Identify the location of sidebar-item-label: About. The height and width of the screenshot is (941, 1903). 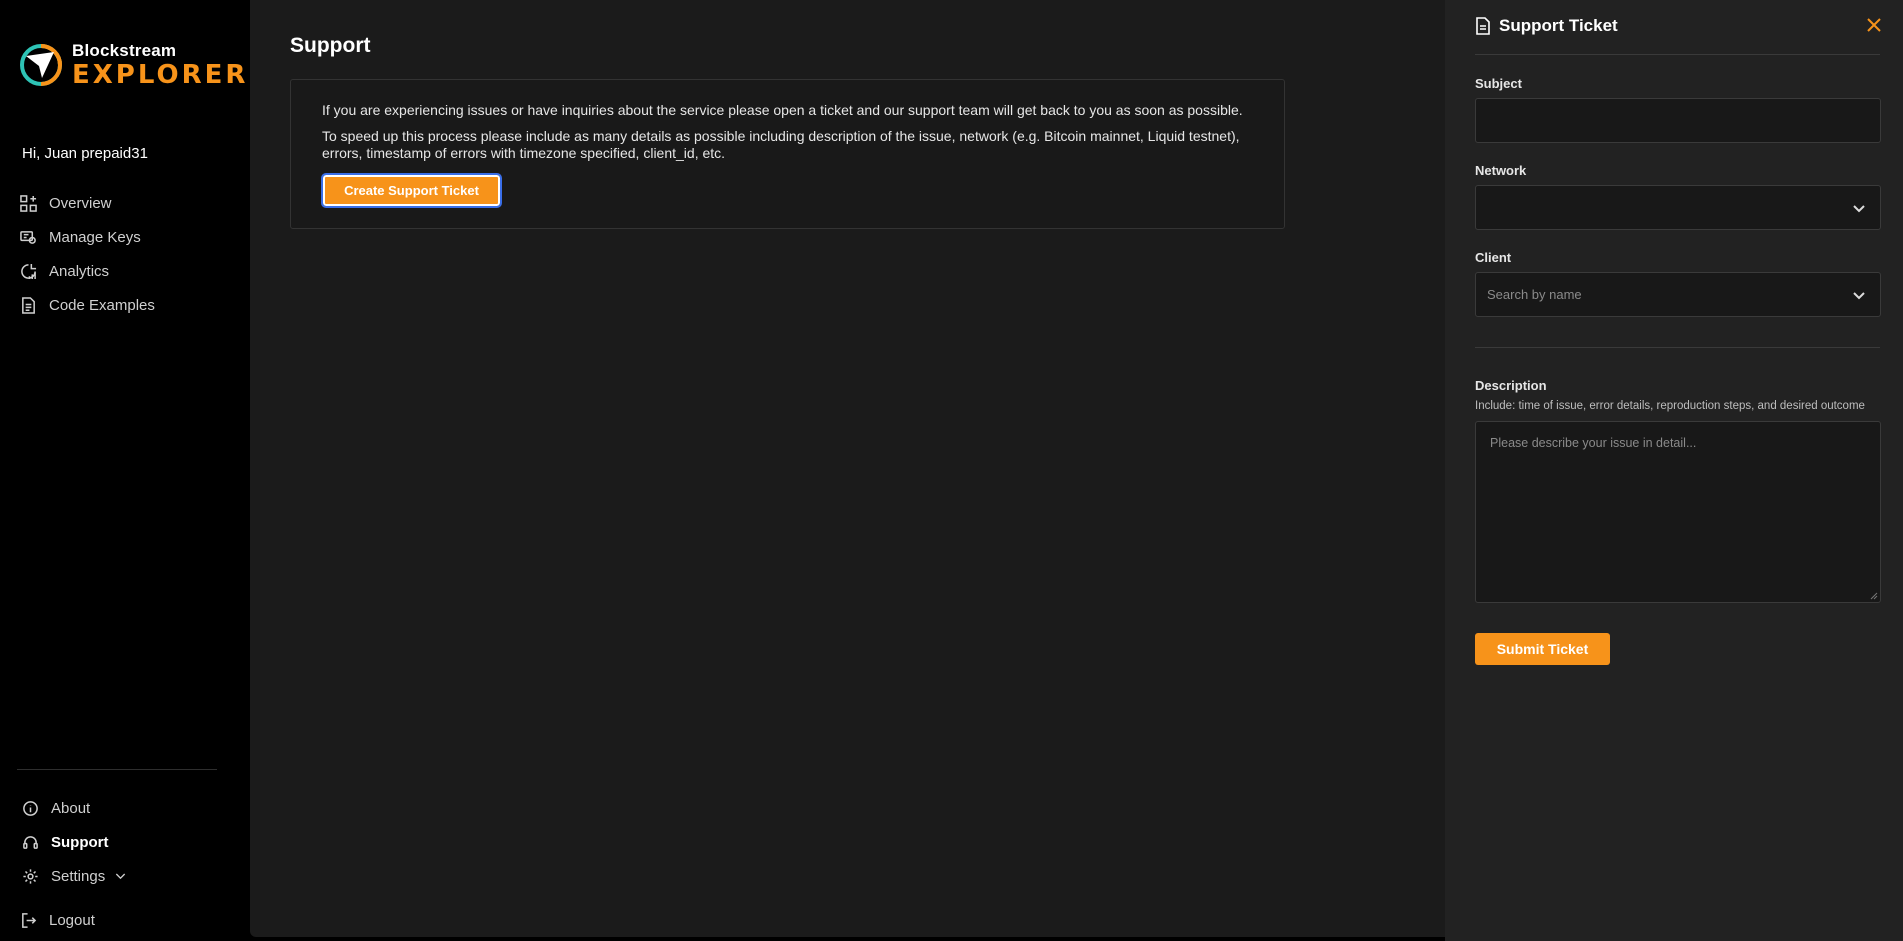
(71, 808).